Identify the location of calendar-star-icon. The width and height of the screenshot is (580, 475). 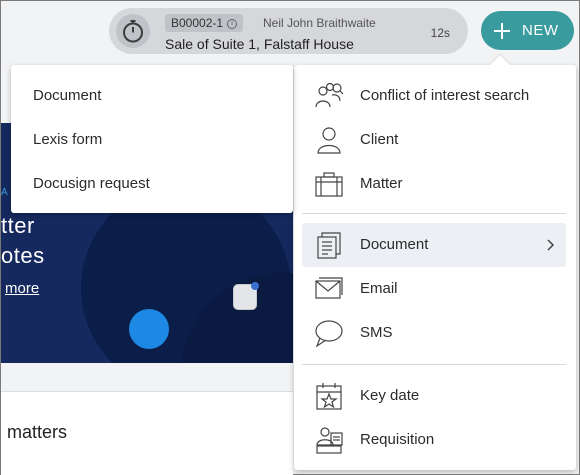
(329, 396).